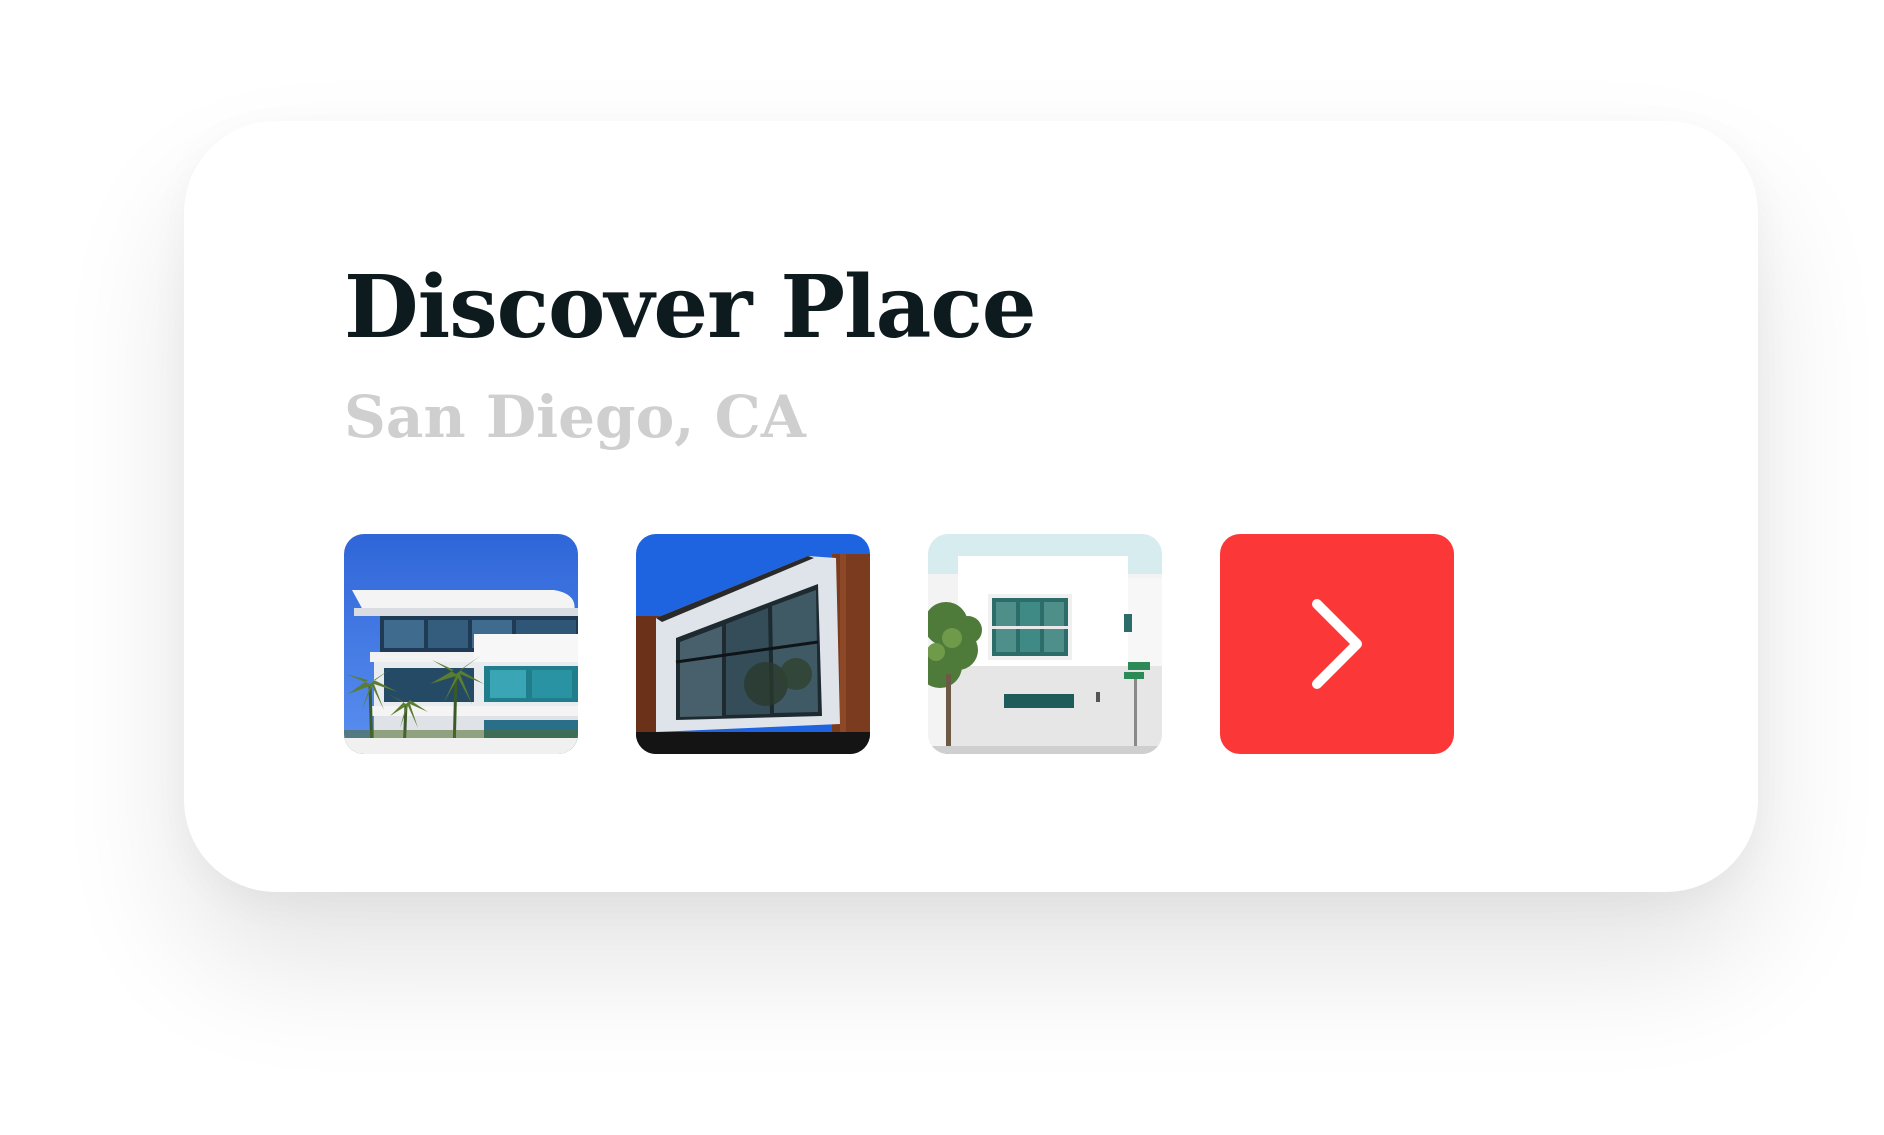 The image size is (1884, 1135). I want to click on card-location: San Diego, CA, so click(575, 417).